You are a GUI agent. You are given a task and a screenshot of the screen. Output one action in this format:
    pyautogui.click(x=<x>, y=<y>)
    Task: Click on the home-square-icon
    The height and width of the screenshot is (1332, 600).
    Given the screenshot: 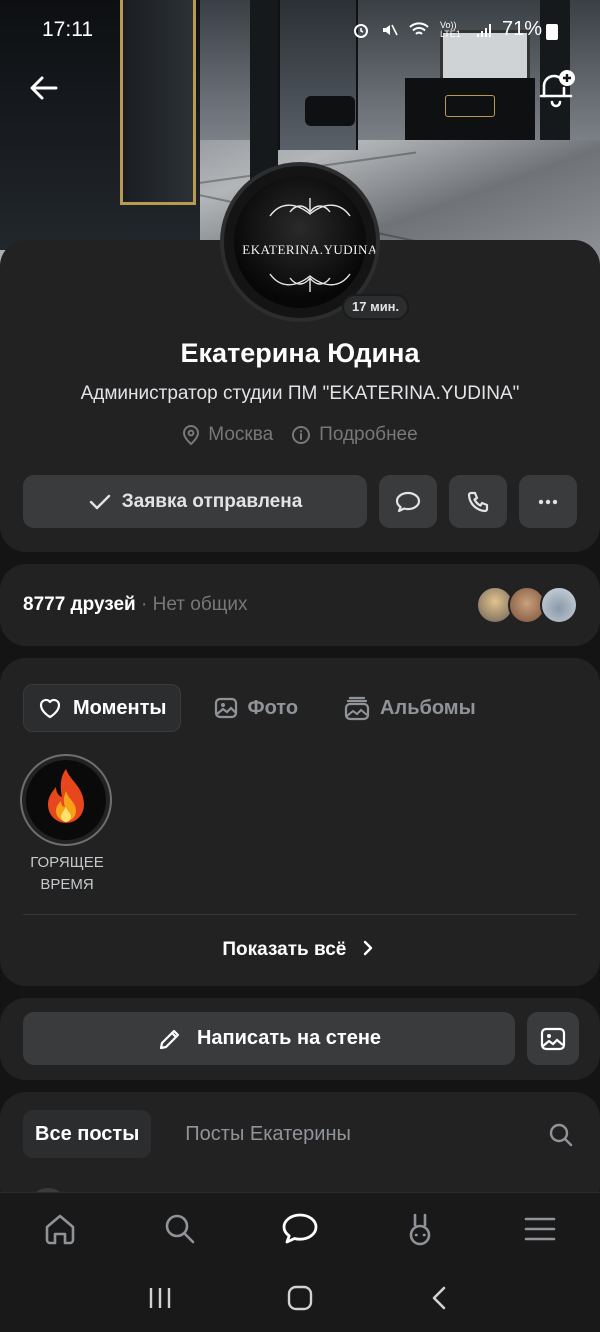 What is the action you would take?
    pyautogui.click(x=300, y=1298)
    